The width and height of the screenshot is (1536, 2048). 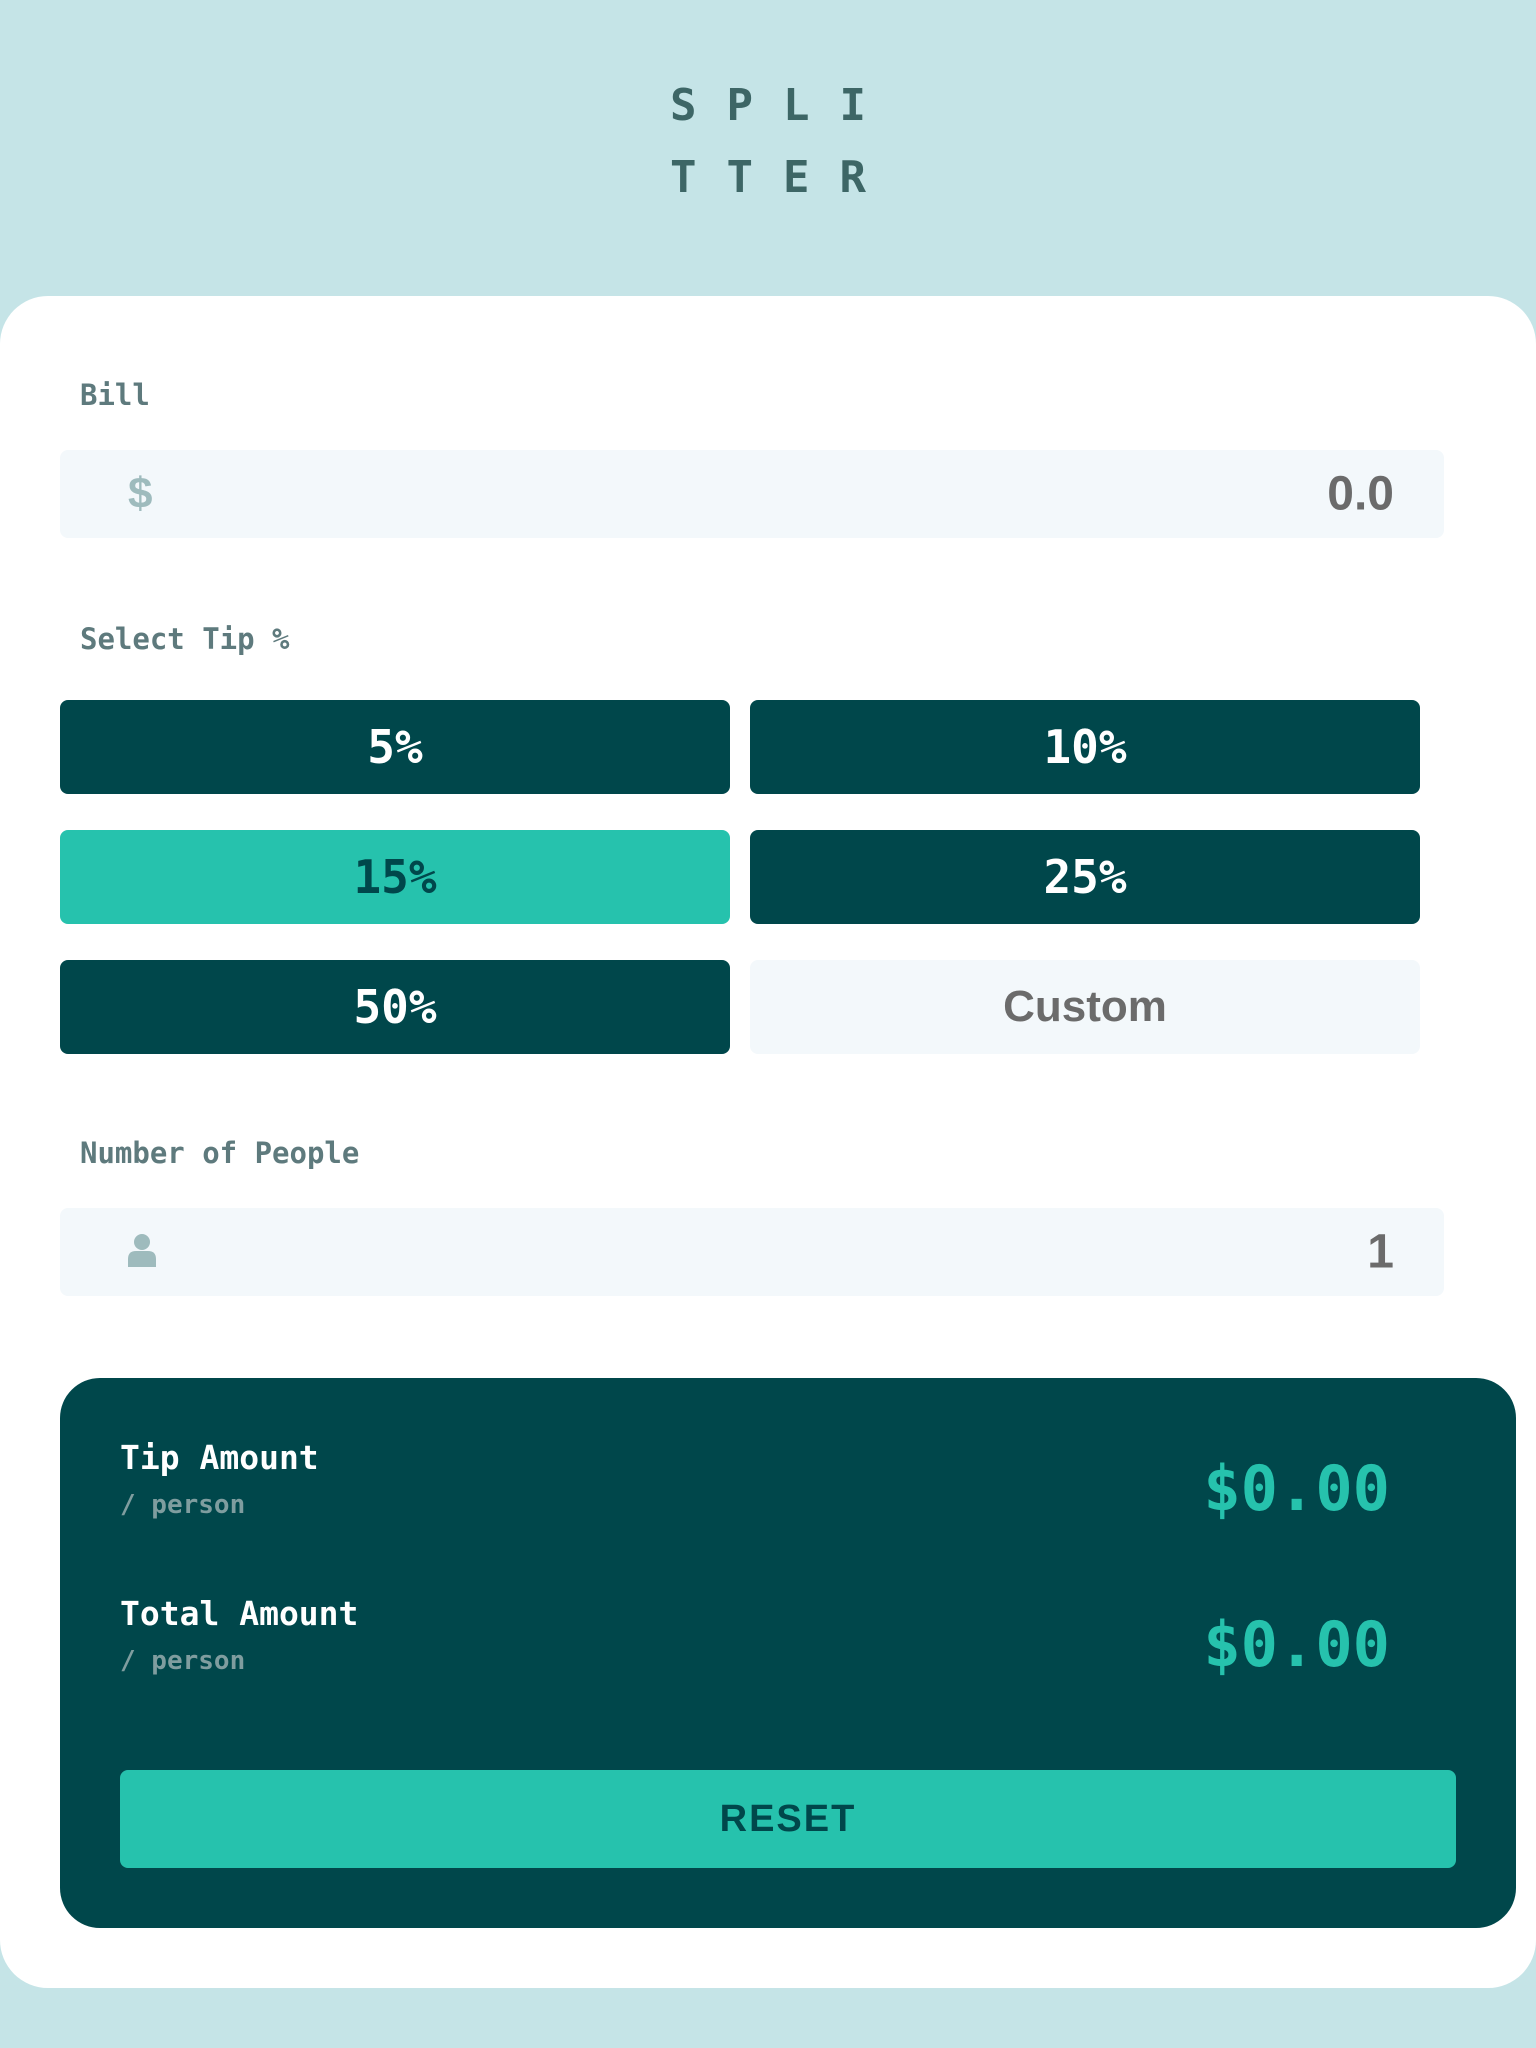 I want to click on reset-button: RESET, so click(x=788, y=1819).